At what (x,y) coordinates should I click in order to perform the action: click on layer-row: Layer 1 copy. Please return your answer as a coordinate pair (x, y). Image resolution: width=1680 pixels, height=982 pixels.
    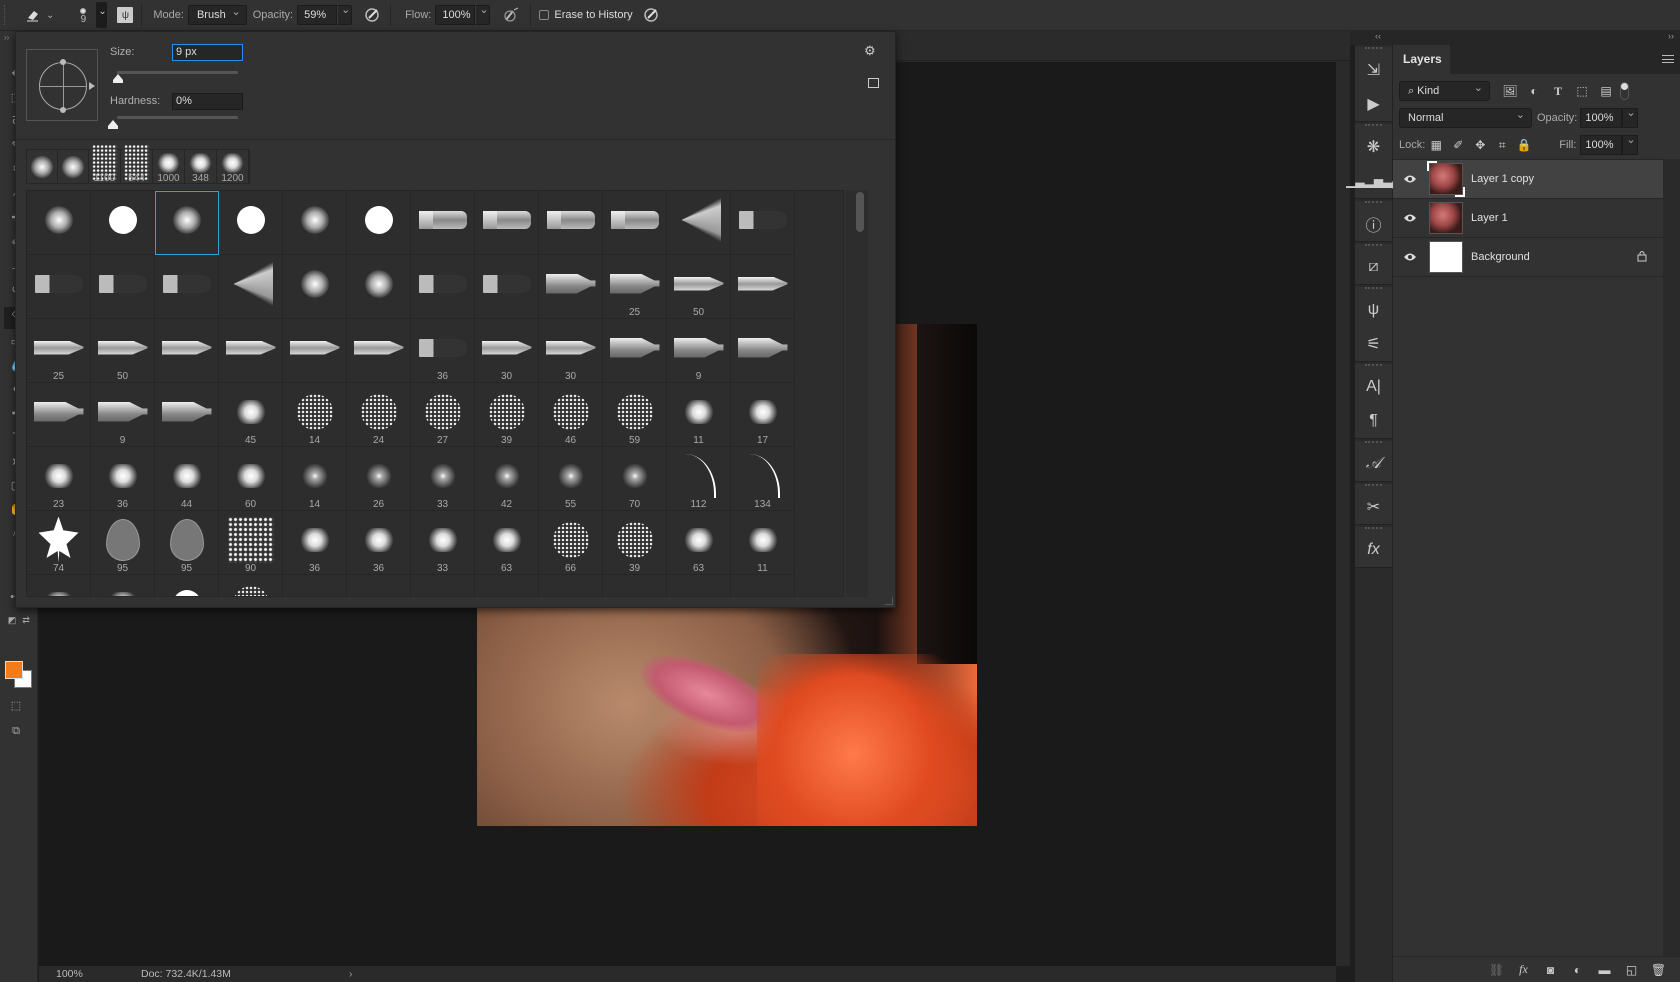
    Looking at the image, I should click on (1528, 179).